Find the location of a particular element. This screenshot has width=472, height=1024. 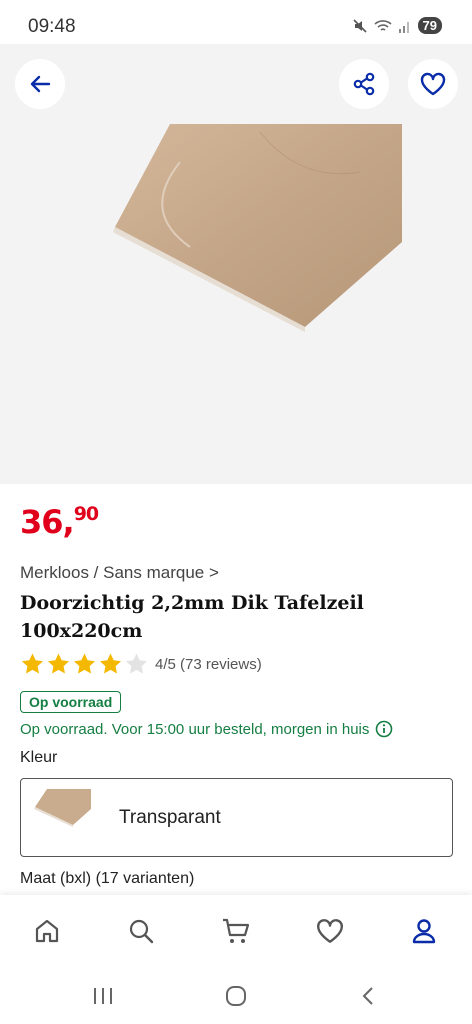

star-empty-icon is located at coordinates (136, 663).